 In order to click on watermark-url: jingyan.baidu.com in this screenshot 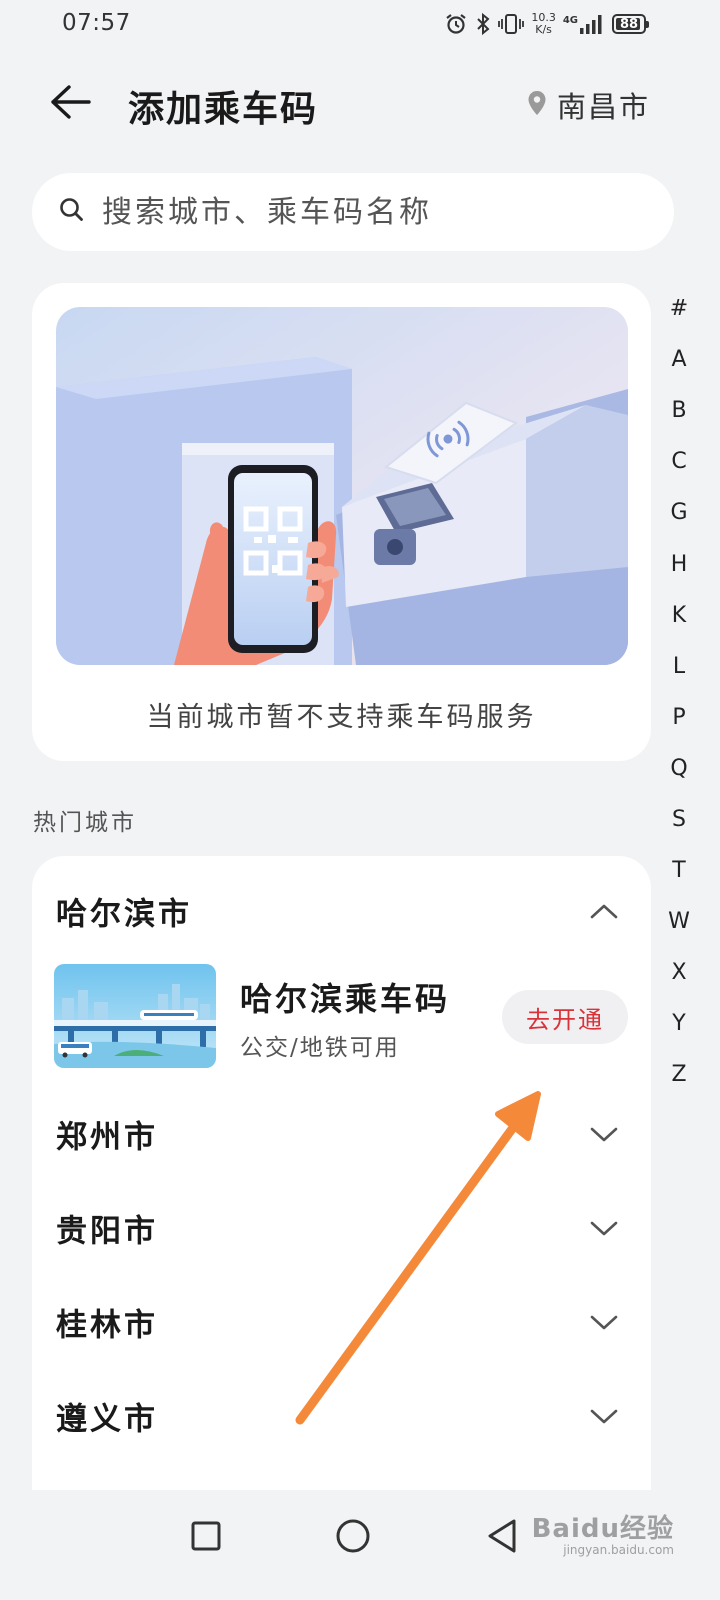, I will do `click(618, 1550)`.